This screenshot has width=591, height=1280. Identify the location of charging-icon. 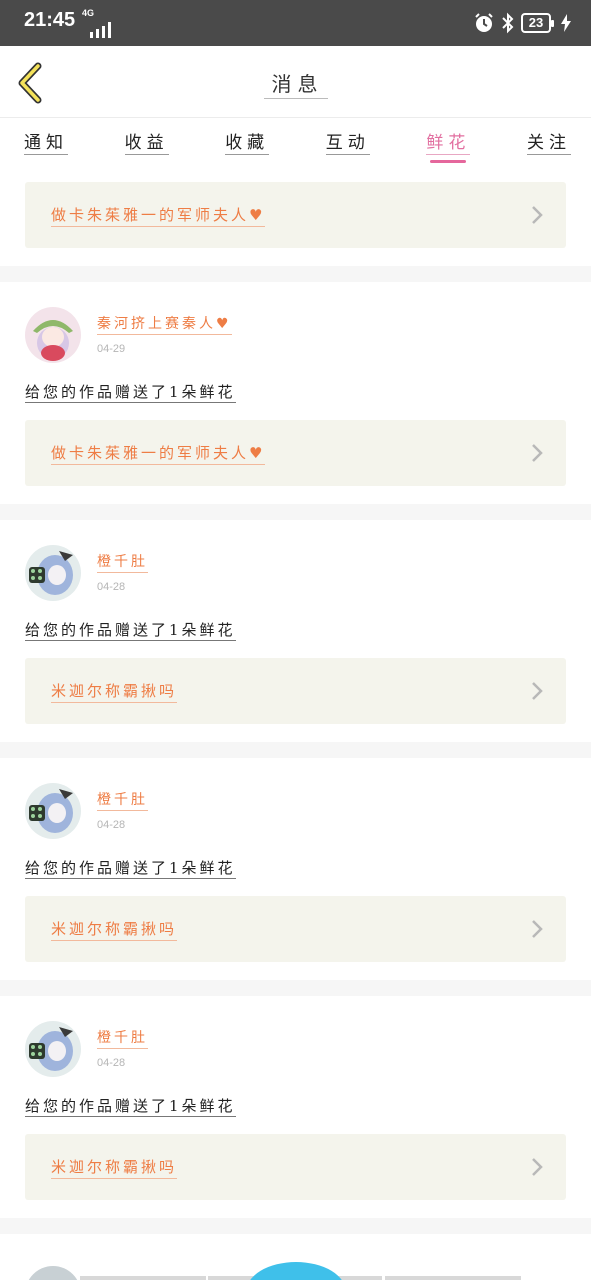
(566, 23).